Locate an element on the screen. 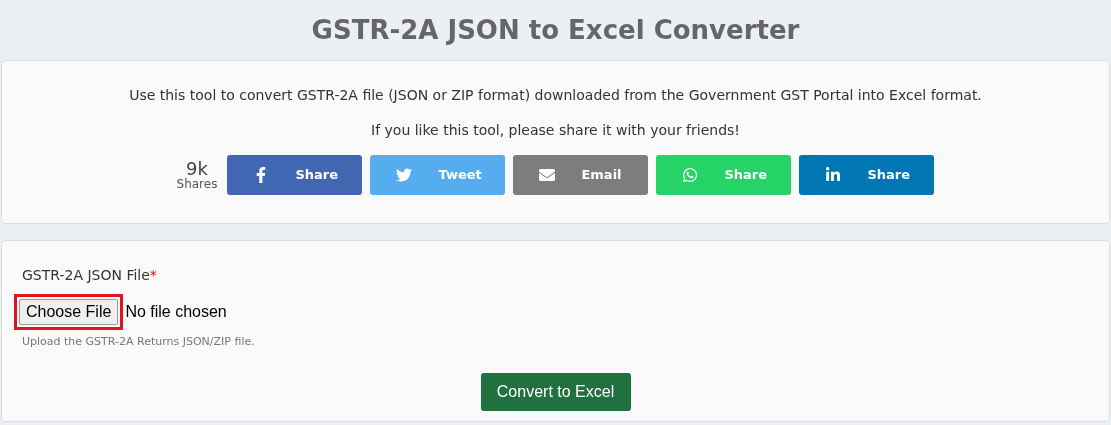 Image resolution: width=1111 pixels, height=425 pixels. linkedin-icon is located at coordinates (833, 175).